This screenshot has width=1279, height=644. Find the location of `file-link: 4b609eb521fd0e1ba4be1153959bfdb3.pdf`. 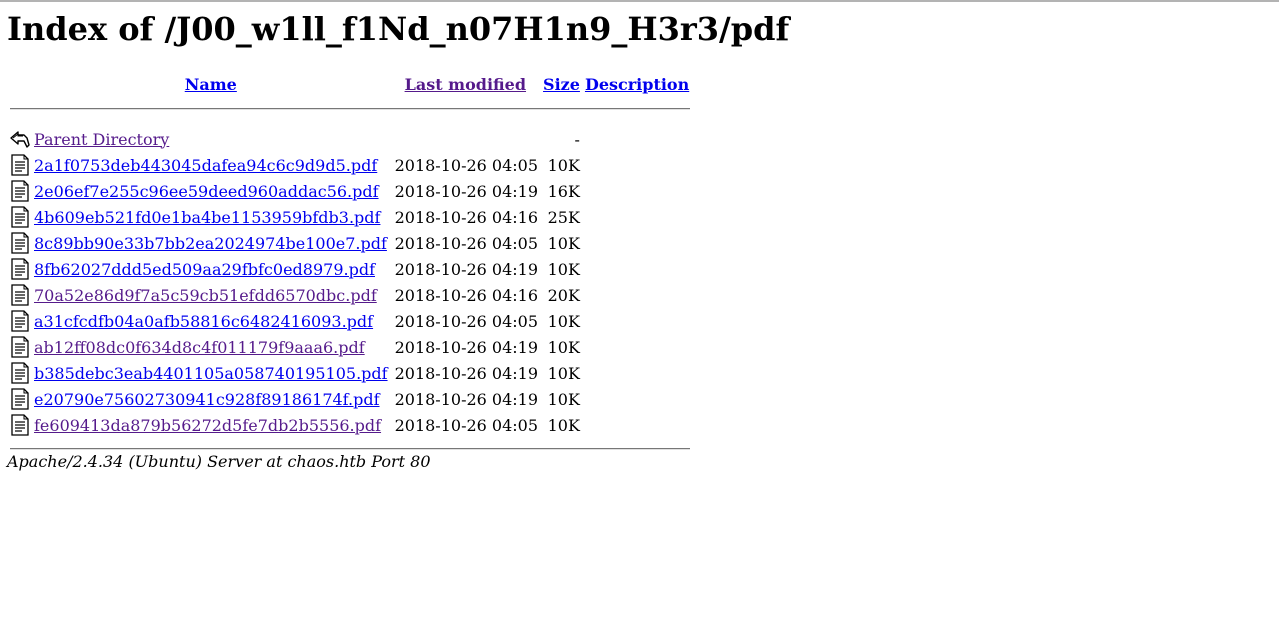

file-link: 4b609eb521fd0e1ba4be1153959bfdb3.pdf is located at coordinates (207, 217).